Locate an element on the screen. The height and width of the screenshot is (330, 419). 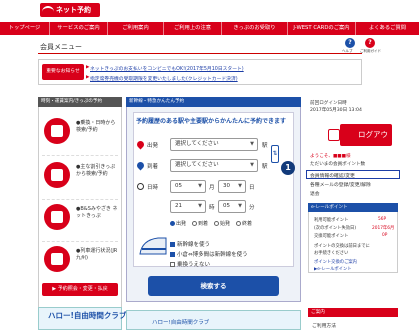
arrival-value: 選択してください is located at coordinates (197, 165).